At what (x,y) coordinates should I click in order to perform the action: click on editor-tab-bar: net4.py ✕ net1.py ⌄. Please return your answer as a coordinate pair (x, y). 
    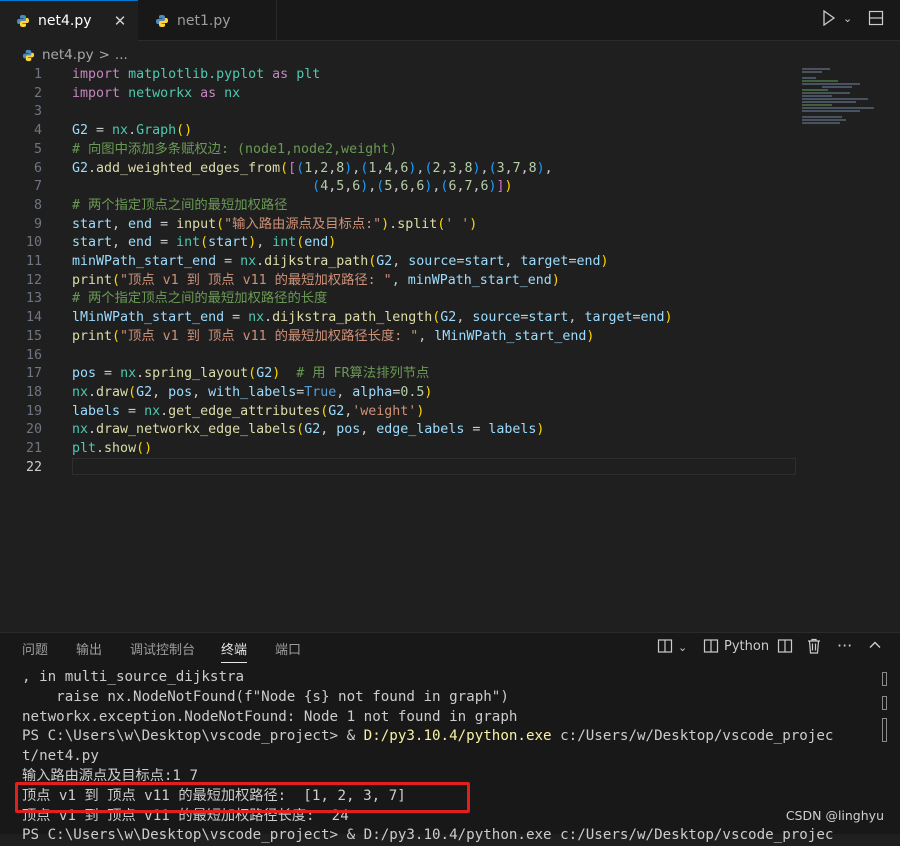
    Looking at the image, I should click on (450, 20).